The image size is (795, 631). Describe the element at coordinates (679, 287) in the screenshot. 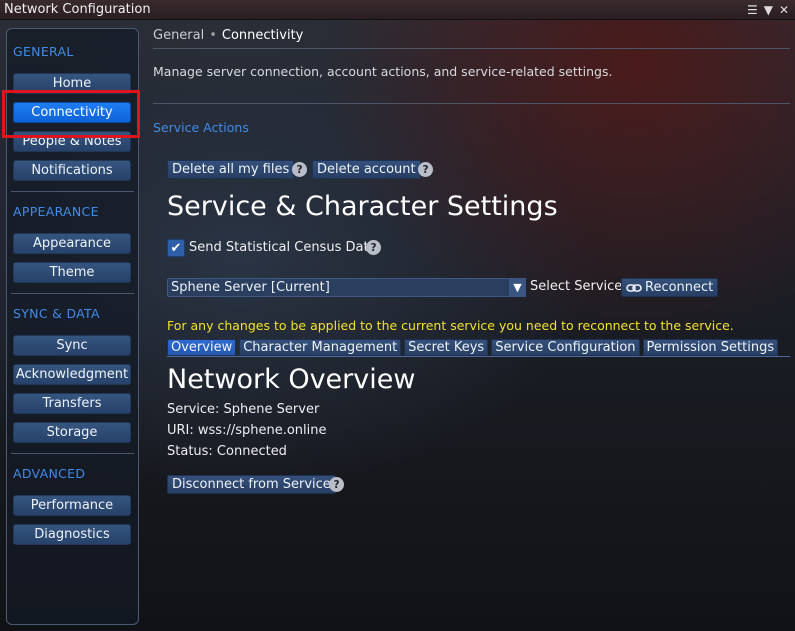

I see `reconnect-label: Reconnect` at that location.